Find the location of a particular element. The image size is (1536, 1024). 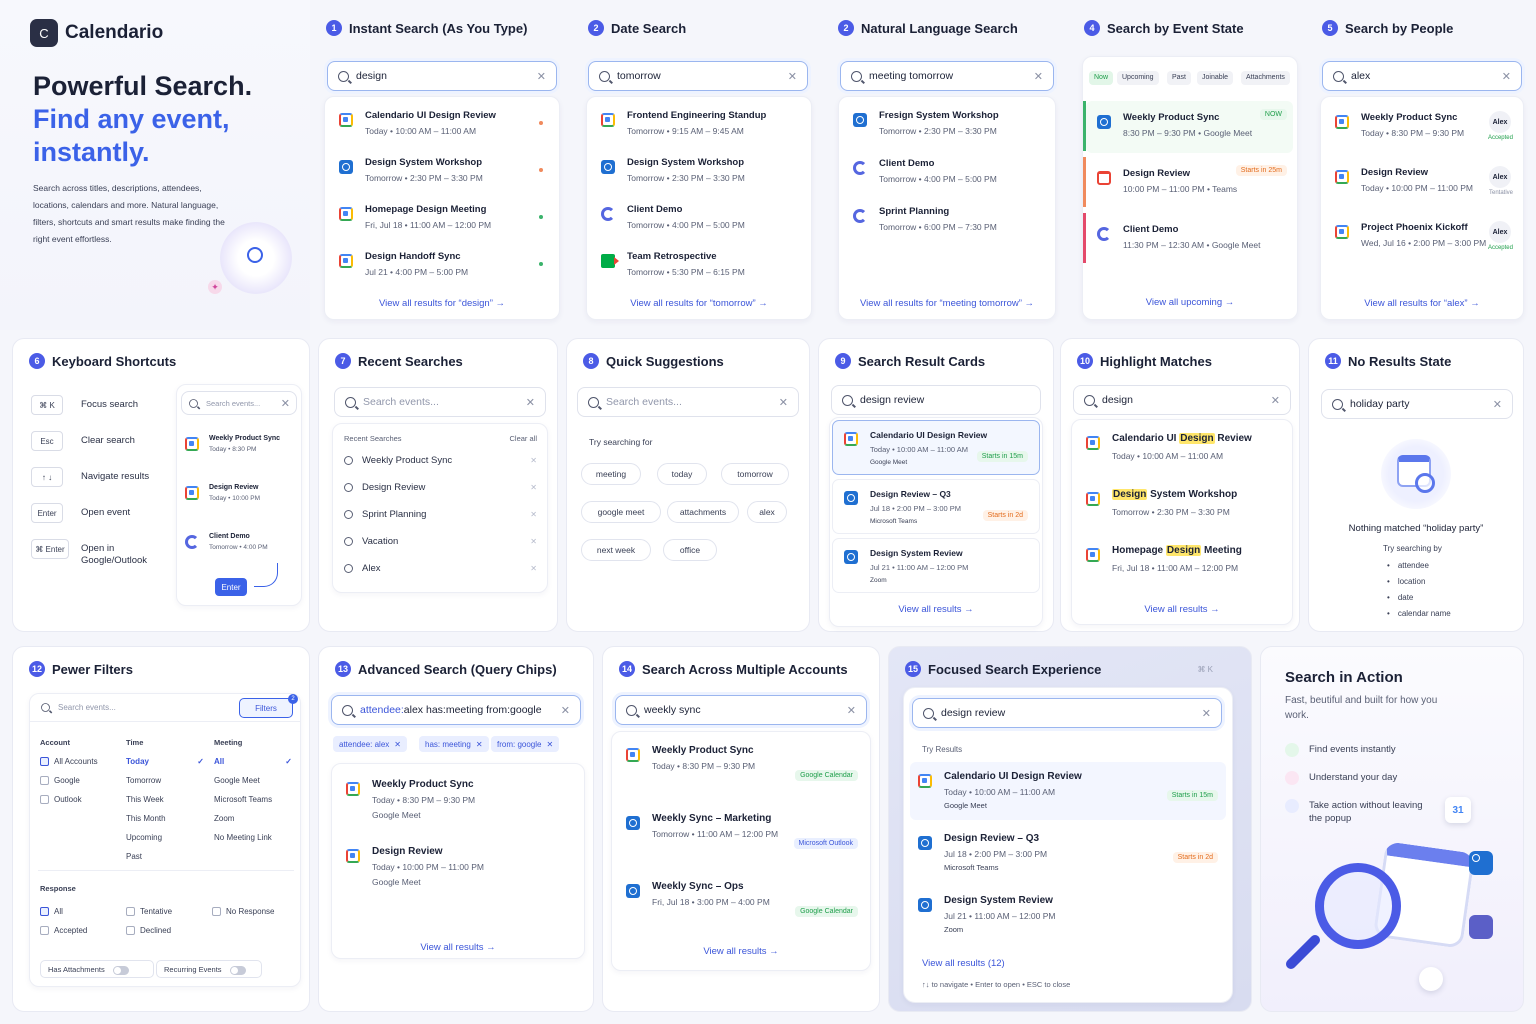

clear-all-button: Clear all is located at coordinates (523, 438).